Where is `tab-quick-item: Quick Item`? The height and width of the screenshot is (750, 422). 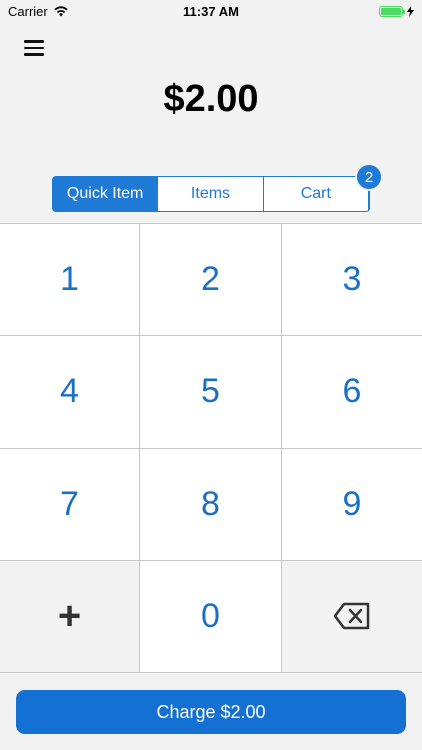
tab-quick-item: Quick Item is located at coordinates (106, 194).